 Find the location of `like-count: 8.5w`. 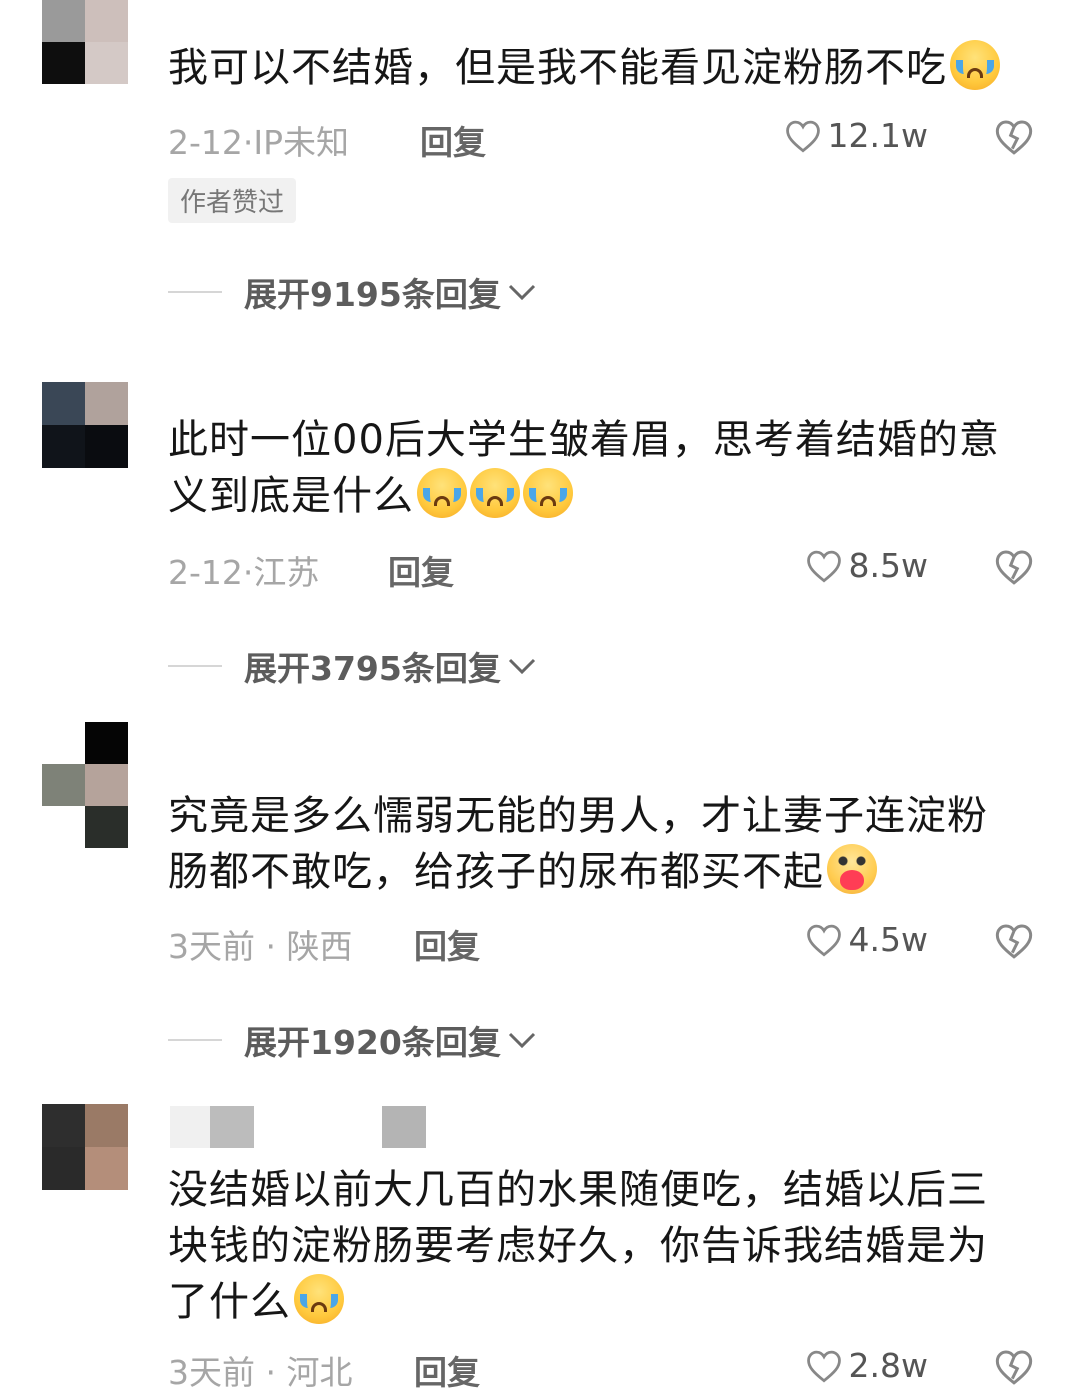

like-count: 8.5w is located at coordinates (888, 565).